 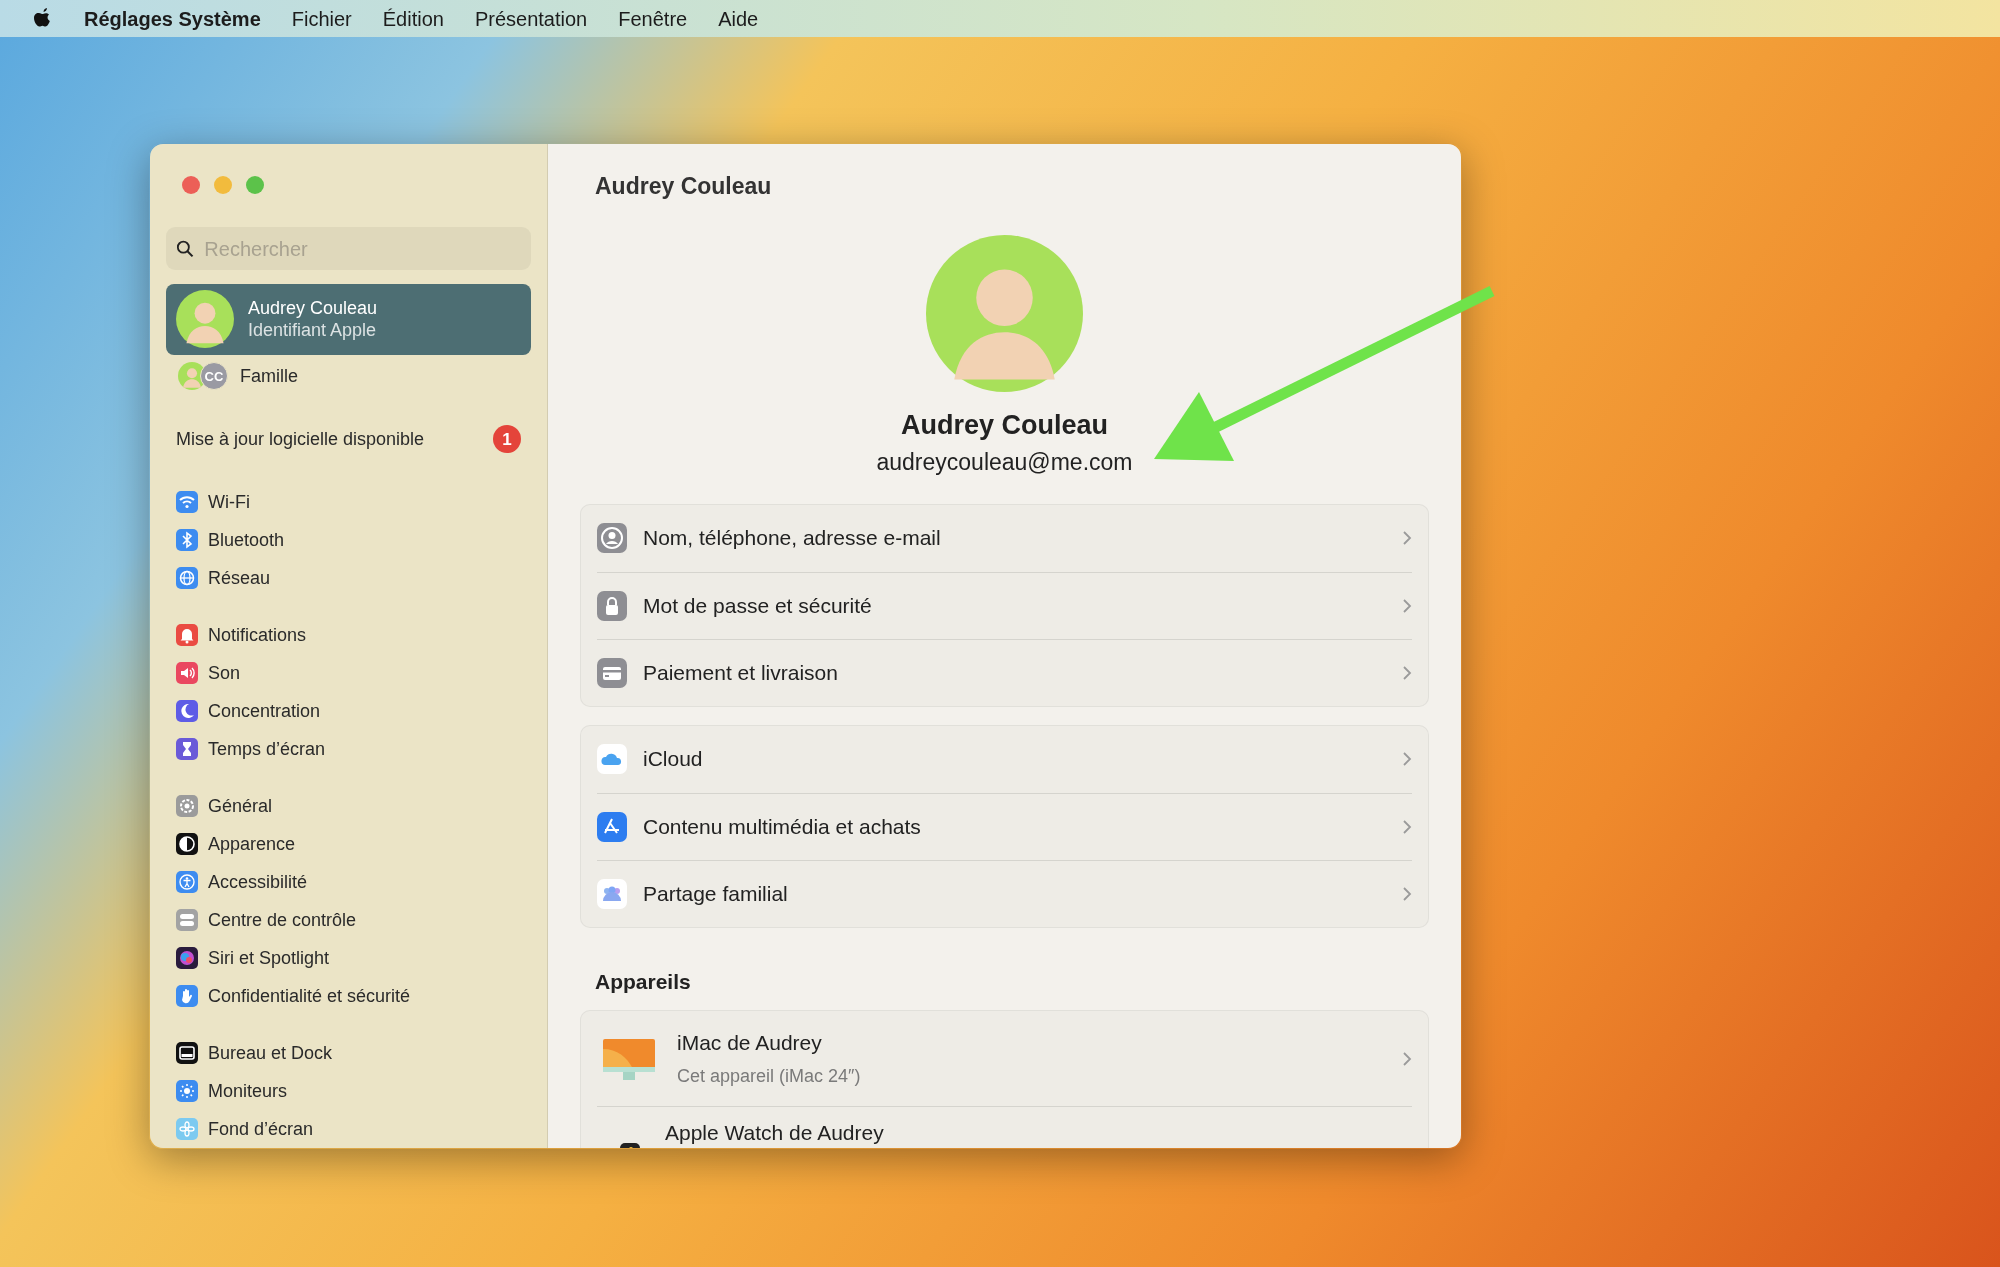 I want to click on sidebar-item: Accessibilité, so click(x=348, y=882).